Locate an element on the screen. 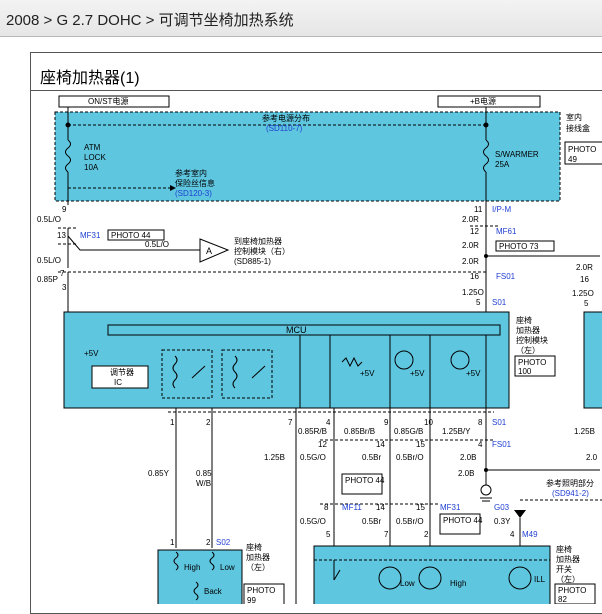 This screenshot has height=614, width=602. switch-lamp-ill is located at coordinates (520, 578).